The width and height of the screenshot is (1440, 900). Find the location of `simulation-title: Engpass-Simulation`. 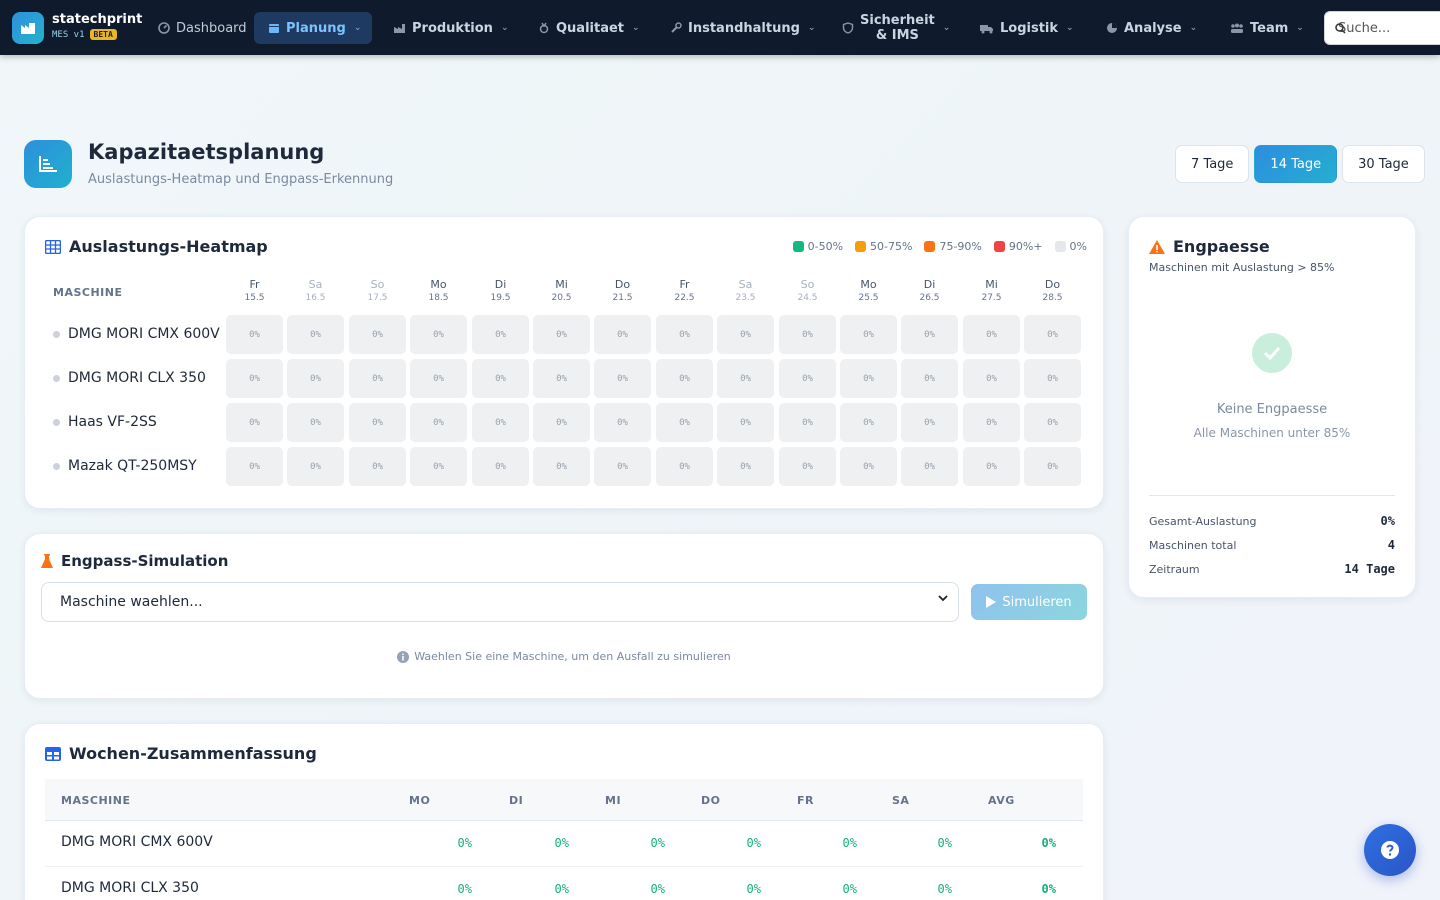

simulation-title: Engpass-Simulation is located at coordinates (134, 561).